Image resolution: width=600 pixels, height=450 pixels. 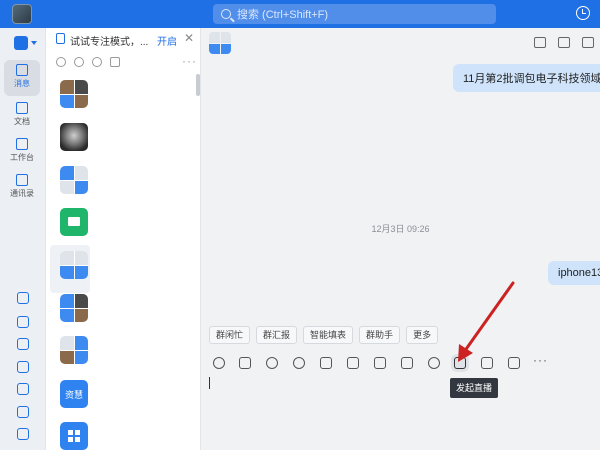 I want to click on user-avatar, so click(x=22, y=14).